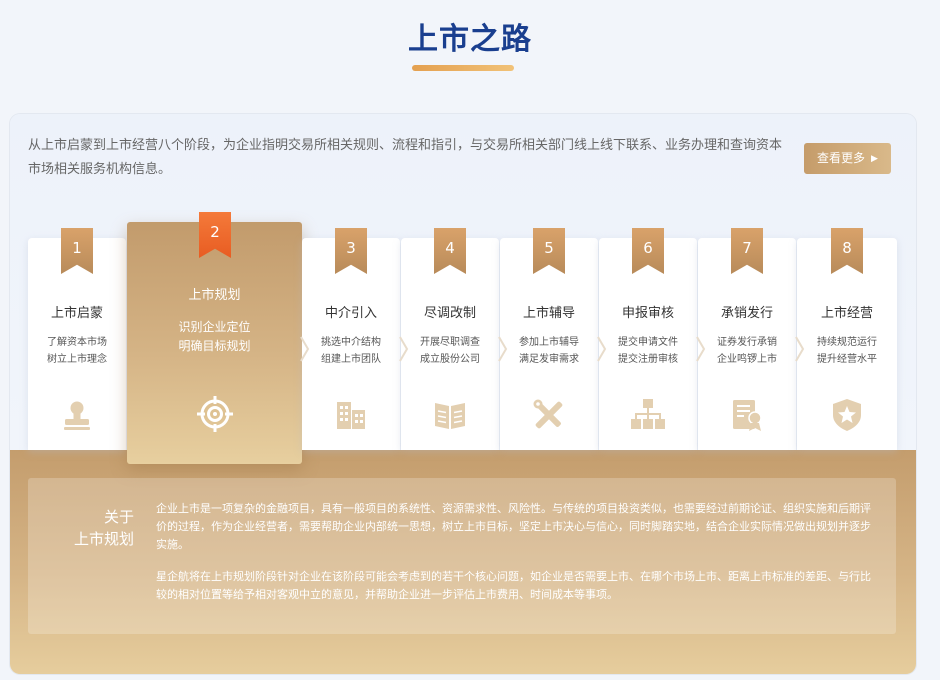 This screenshot has height=680, width=940. Describe the element at coordinates (351, 351) in the screenshot. I see `step-desc: 挑选中介结构 组建上市团队` at that location.